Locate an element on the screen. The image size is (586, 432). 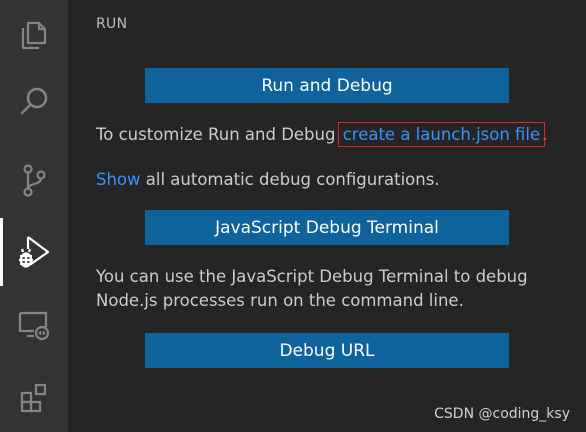
activity-run-debug is located at coordinates (34, 252).